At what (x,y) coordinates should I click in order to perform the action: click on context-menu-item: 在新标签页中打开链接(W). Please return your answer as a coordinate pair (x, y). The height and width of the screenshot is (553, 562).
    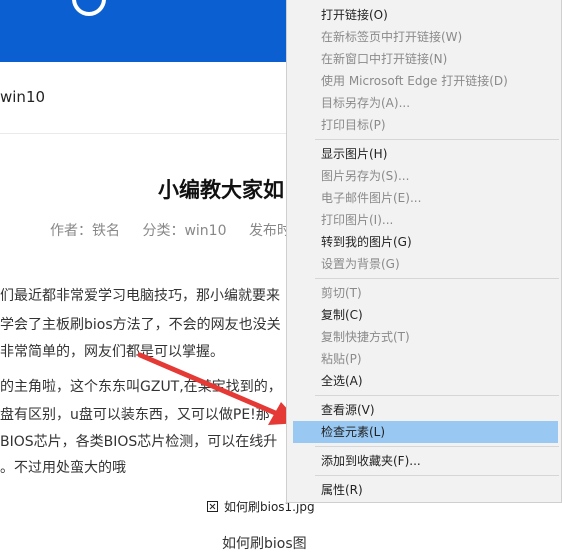
    Looking at the image, I should click on (392, 37).